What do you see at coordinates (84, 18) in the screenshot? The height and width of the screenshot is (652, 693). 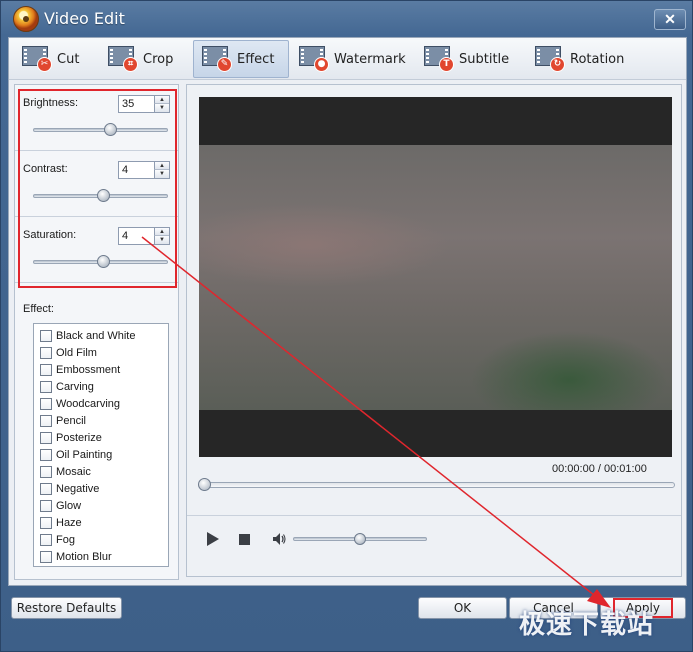 I see `window-title: Video Edit` at bounding box center [84, 18].